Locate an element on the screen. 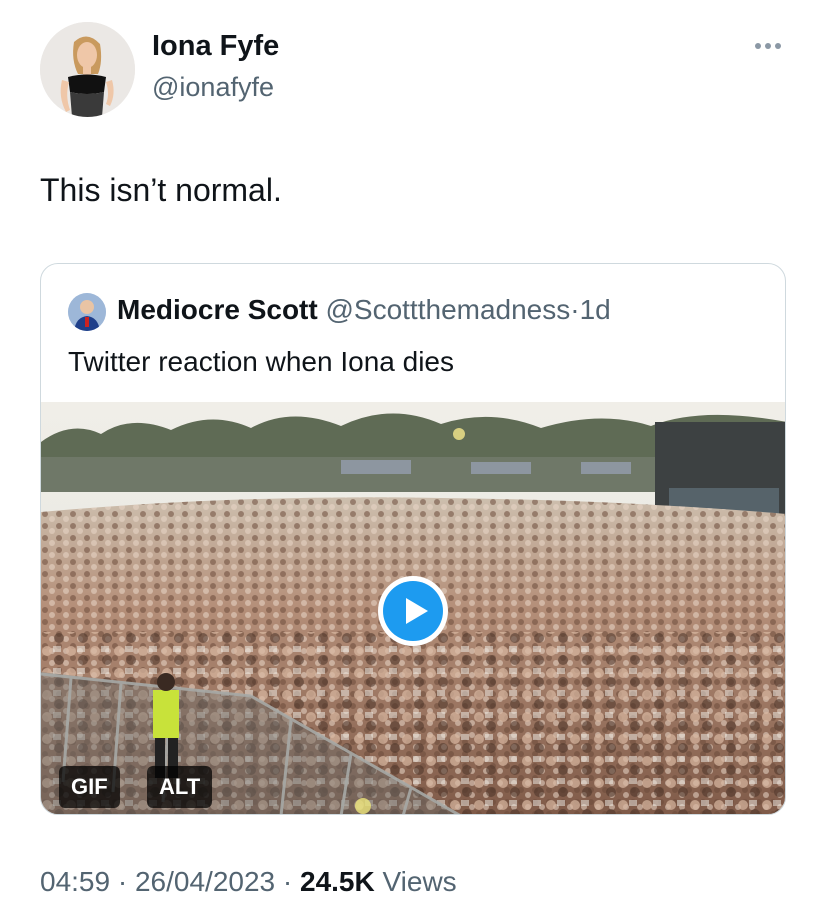  alt-text-button: ALT is located at coordinates (180, 787).